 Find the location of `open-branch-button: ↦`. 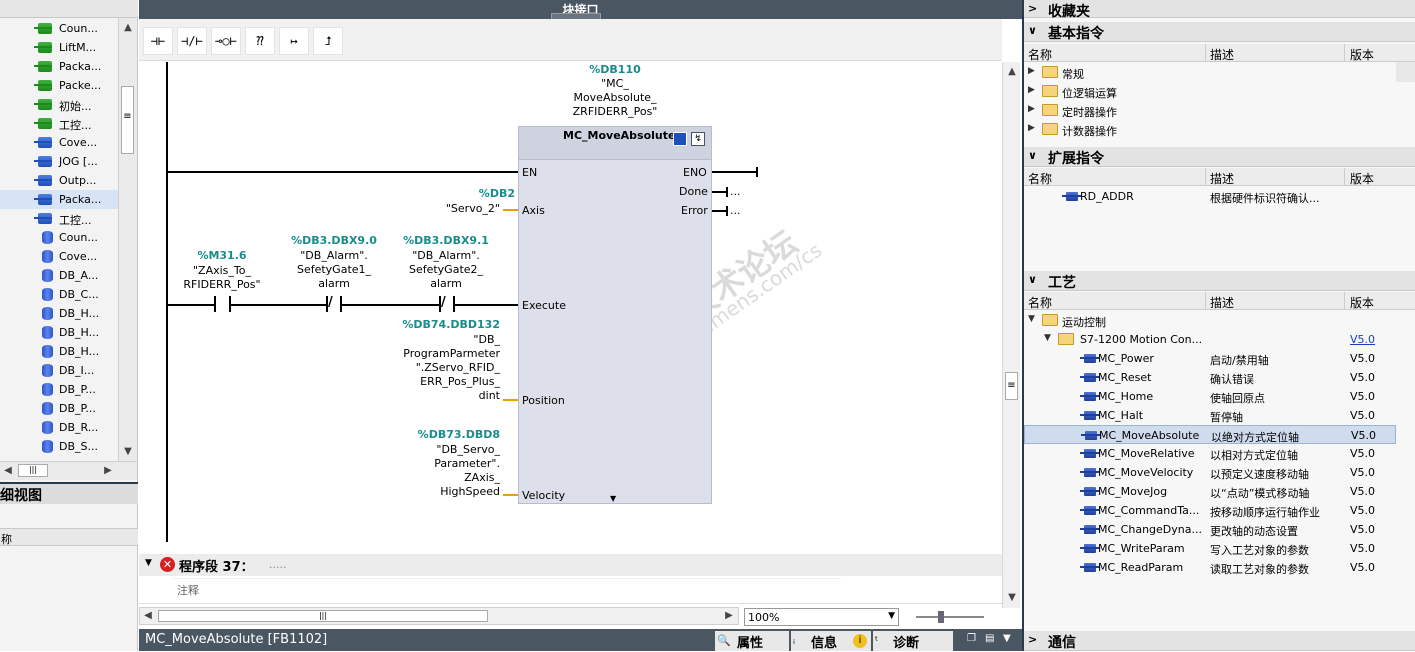

open-branch-button: ↦ is located at coordinates (294, 41).